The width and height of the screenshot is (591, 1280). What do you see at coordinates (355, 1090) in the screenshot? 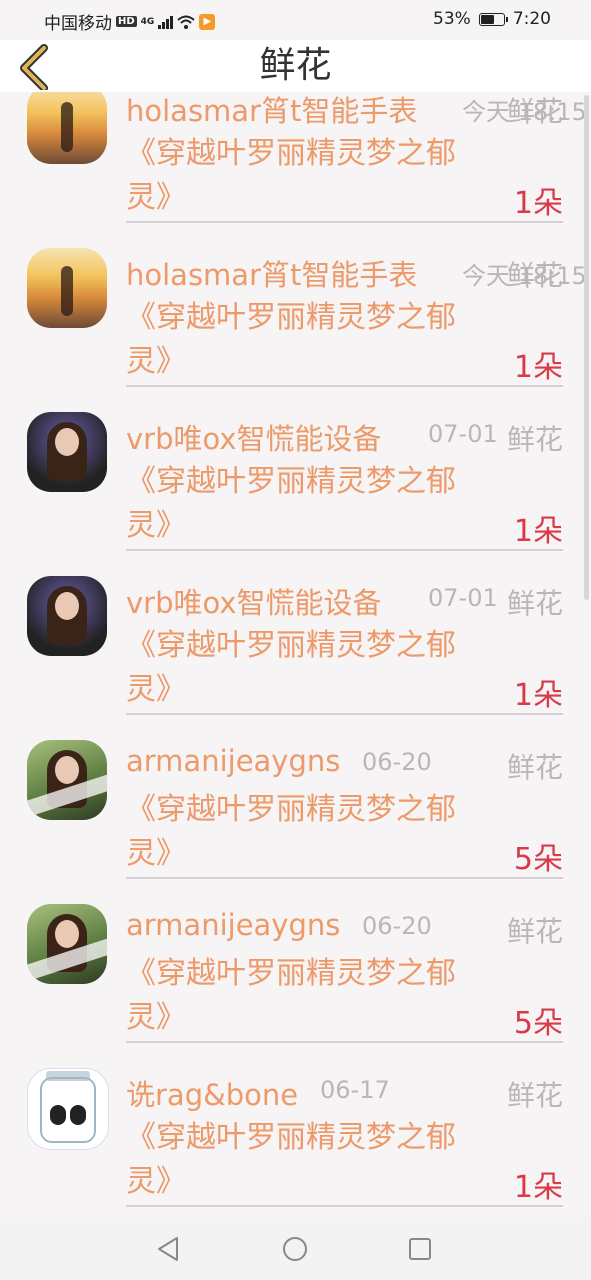
I see `item-date: 06-17` at bounding box center [355, 1090].